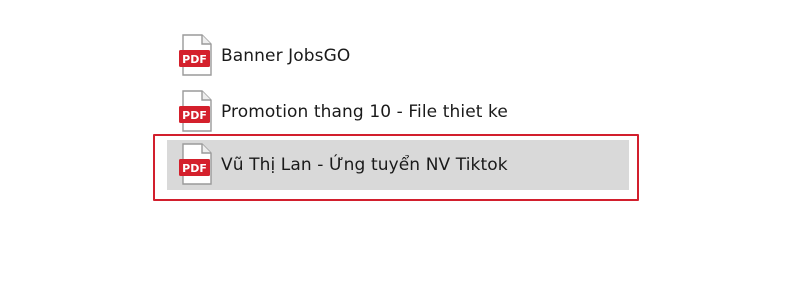 The width and height of the screenshot is (800, 286). Describe the element at coordinates (364, 112) in the screenshot. I see `file-name: Promotion thang 10 - File thiet ke` at that location.